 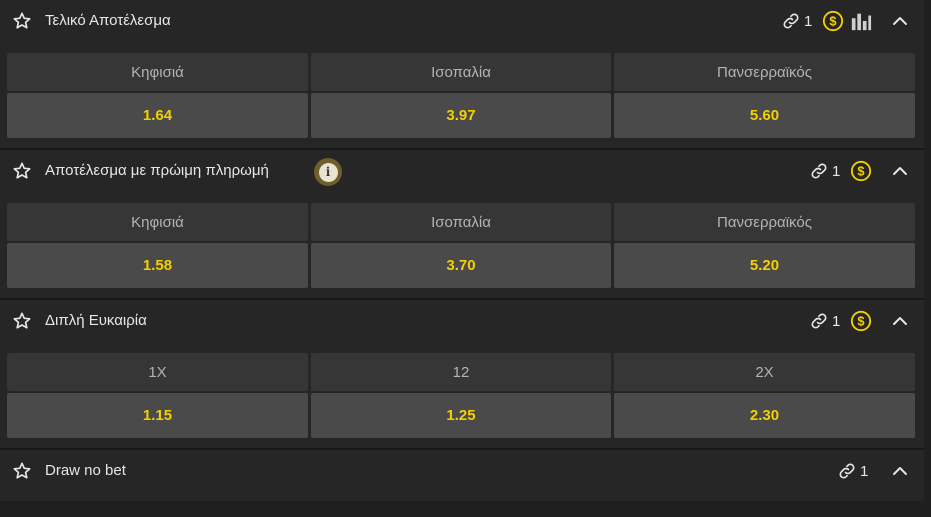 What do you see at coordinates (462, 21) in the screenshot?
I see `market-header: Τελικό Αποτέλεσμα 1 $` at bounding box center [462, 21].